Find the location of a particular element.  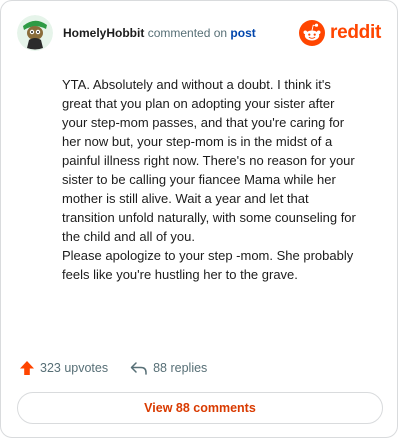

upvote-count: 323 upvotes is located at coordinates (74, 368).